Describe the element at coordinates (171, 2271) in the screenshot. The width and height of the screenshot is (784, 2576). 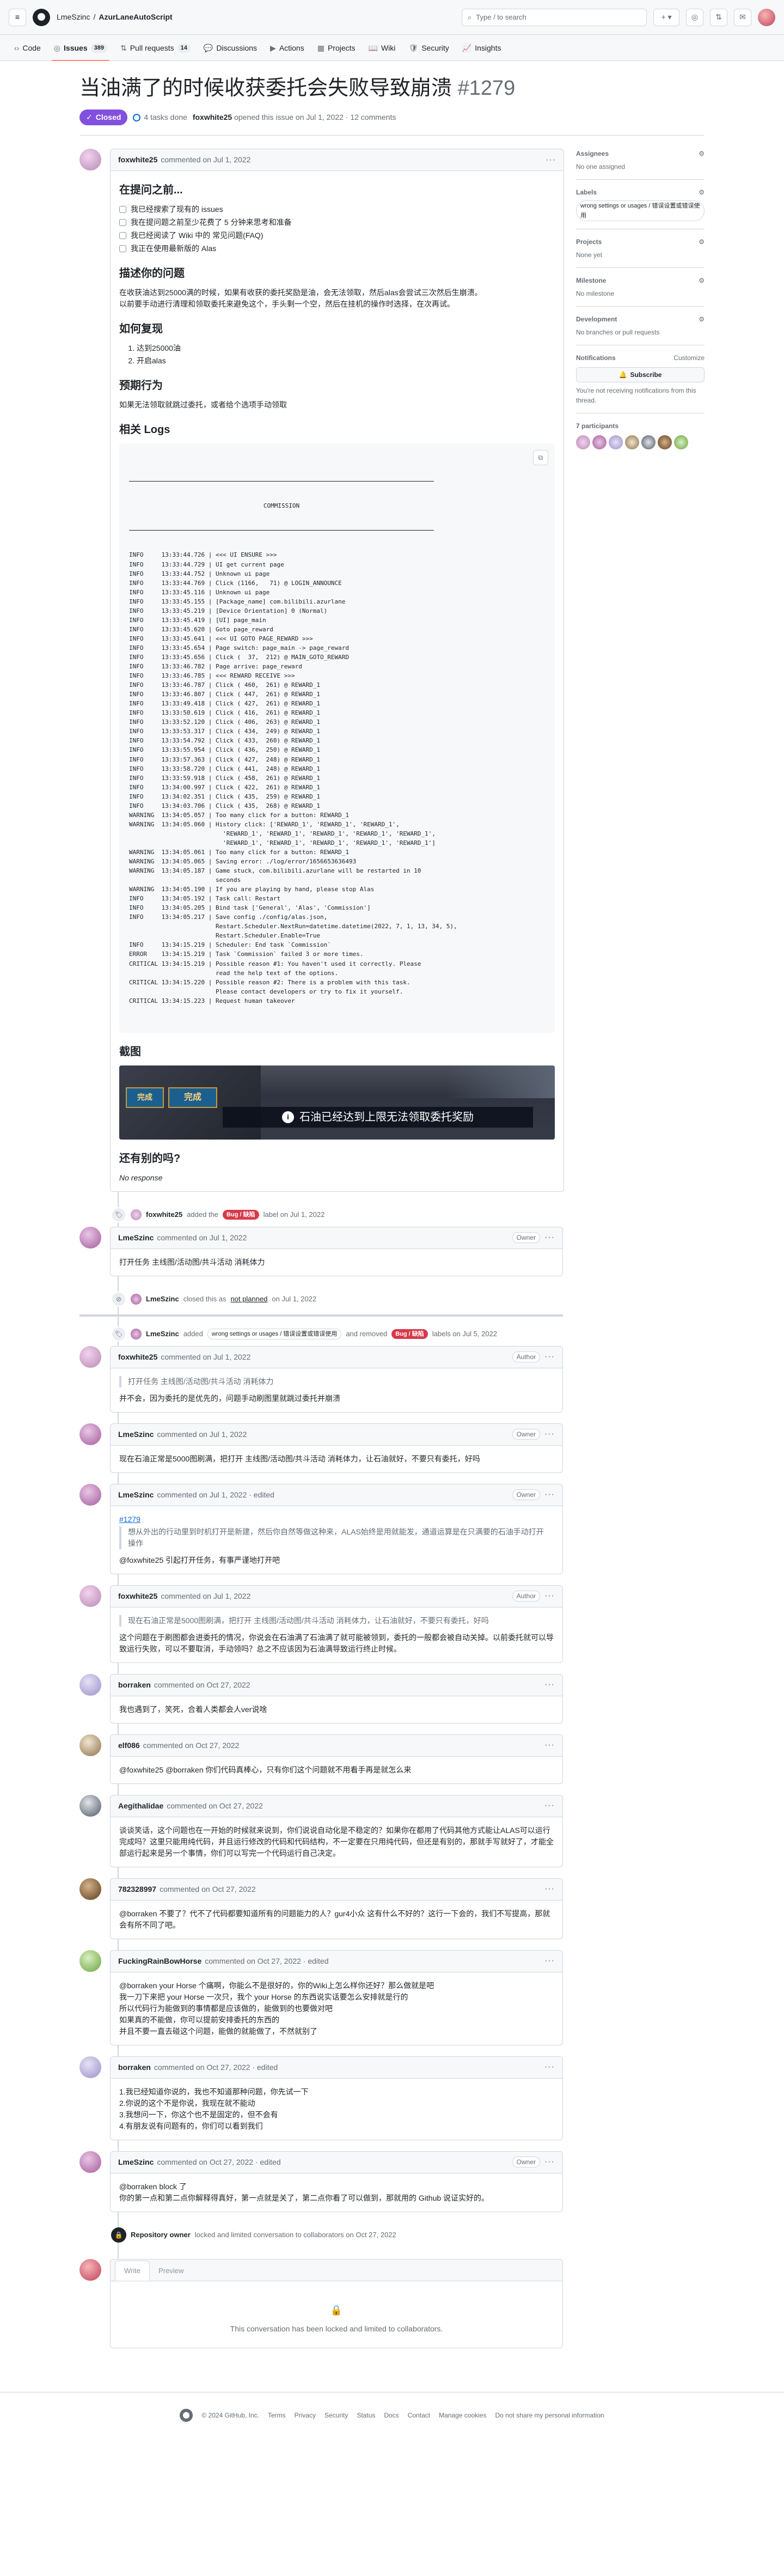
I see `tab-preview: Preview` at that location.